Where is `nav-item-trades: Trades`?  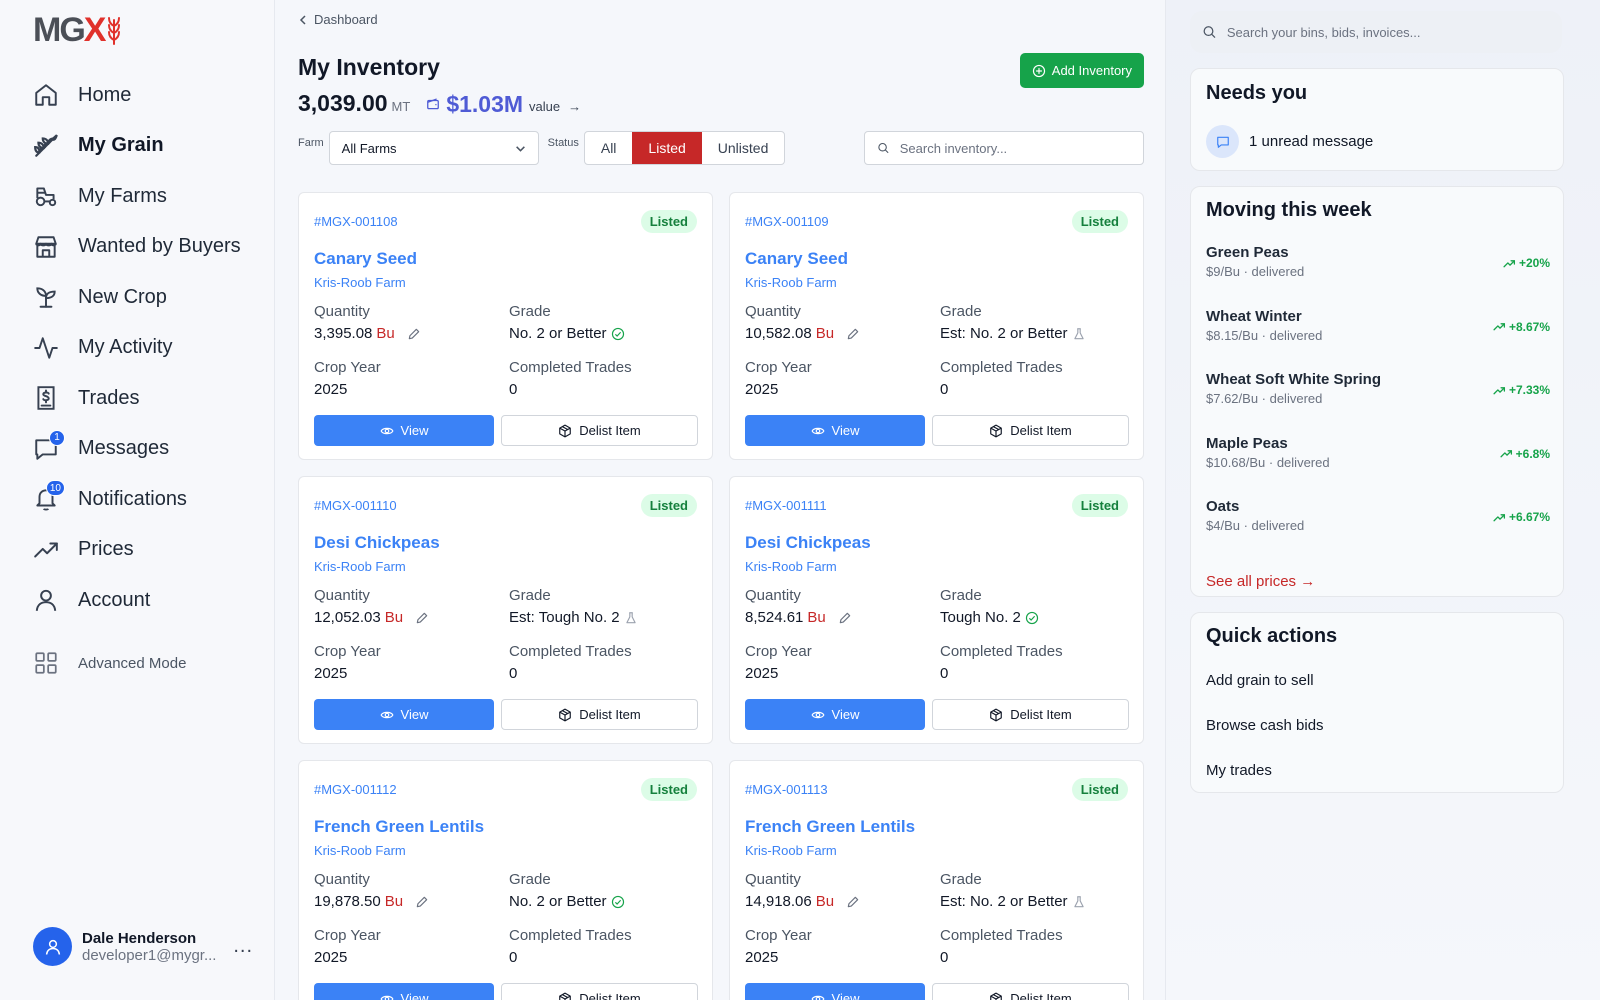 nav-item-trades: Trades is located at coordinates (148, 398).